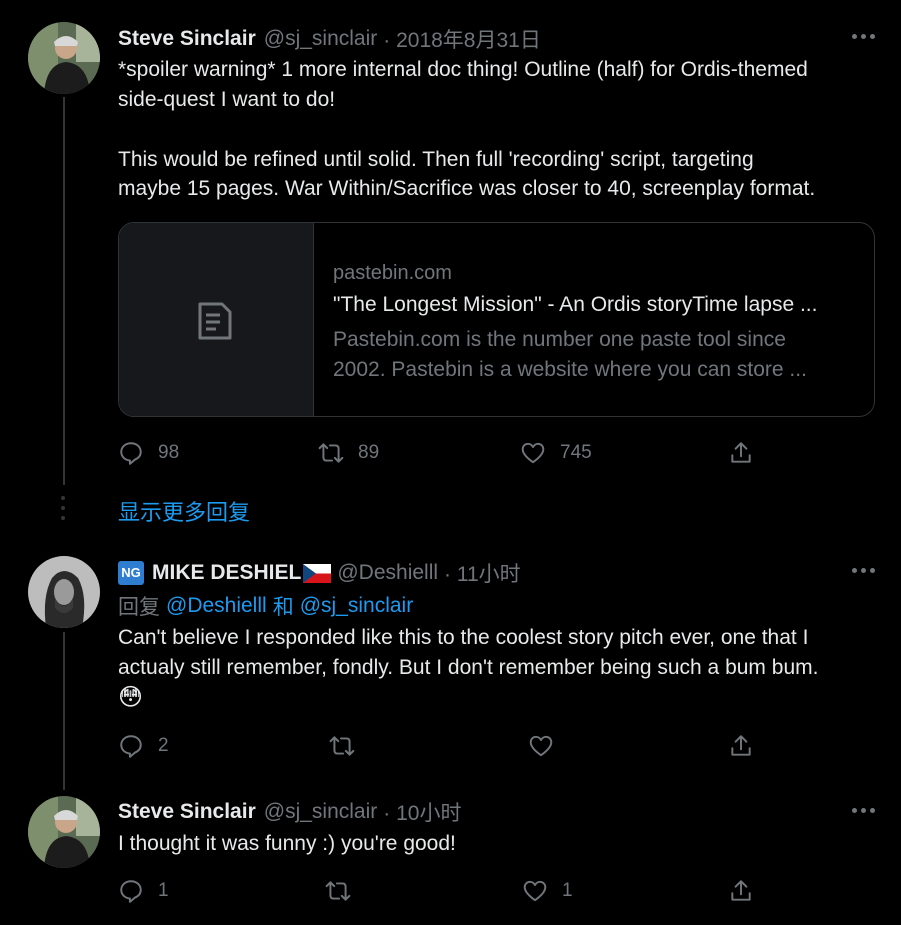 This screenshot has height=925, width=901. Describe the element at coordinates (148, 453) in the screenshot. I see `reply-button: 98` at that location.